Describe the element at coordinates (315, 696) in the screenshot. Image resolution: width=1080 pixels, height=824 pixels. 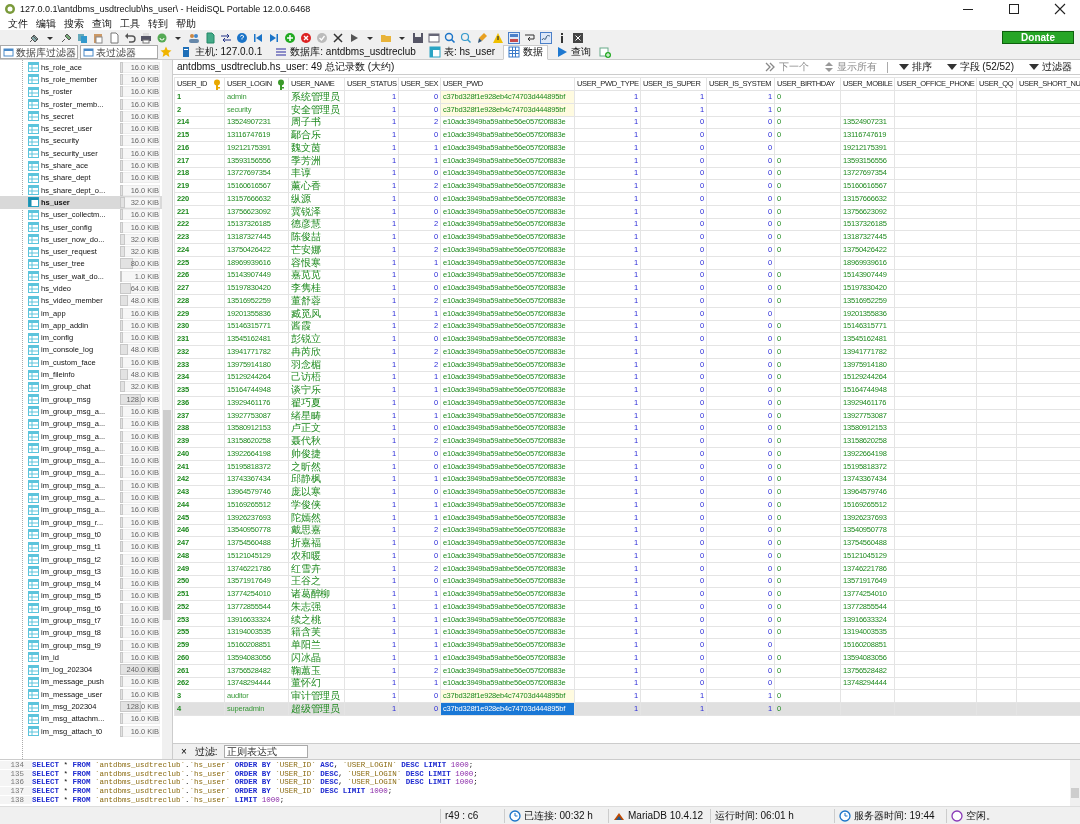
I see `table-cell: 审计管理员` at that location.